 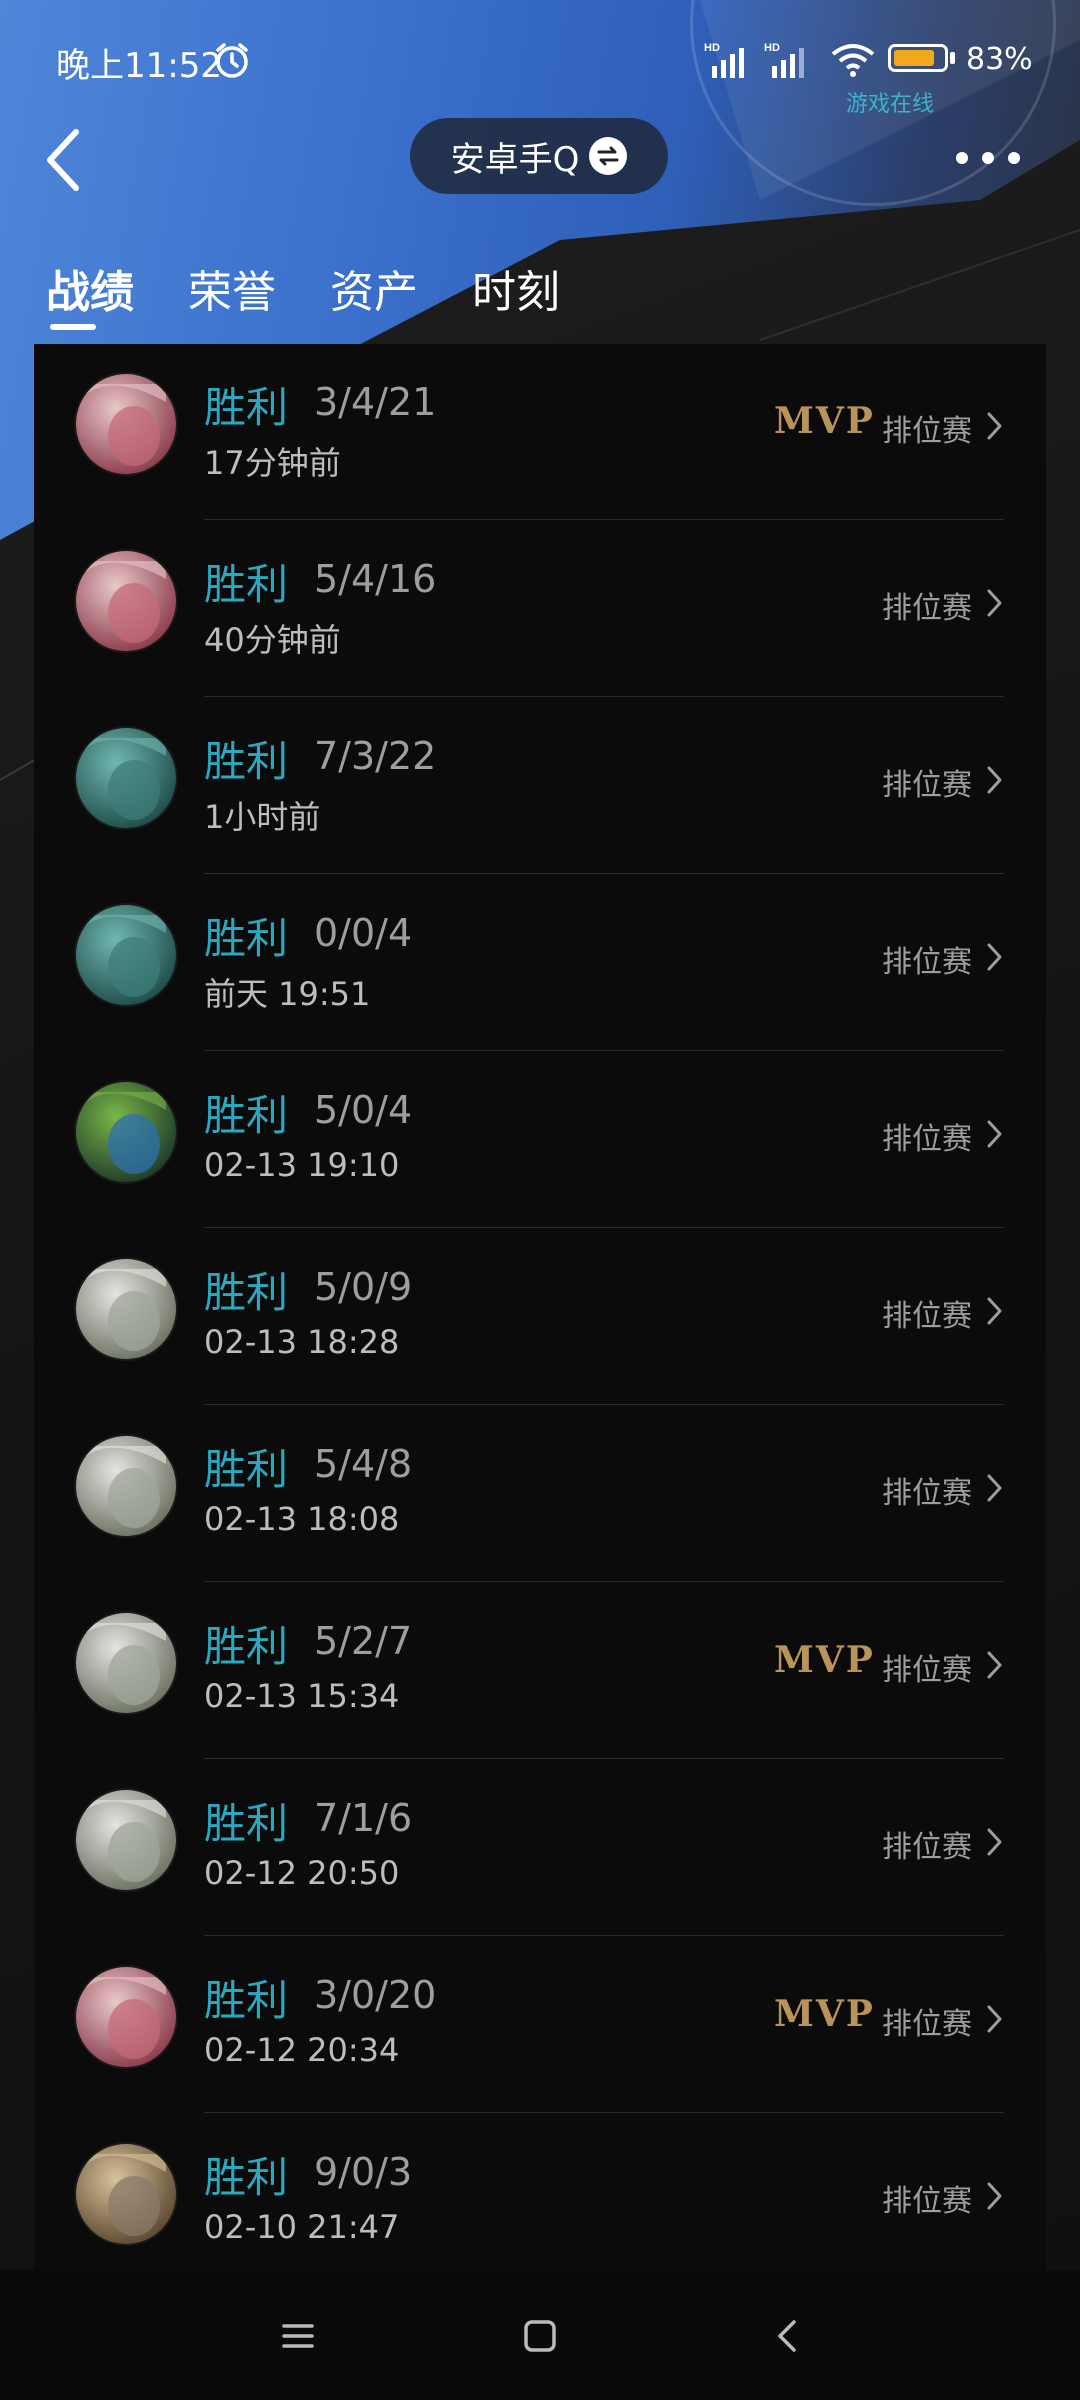 What do you see at coordinates (375, 402) in the screenshot?
I see `match-kda: 3/4/21` at bounding box center [375, 402].